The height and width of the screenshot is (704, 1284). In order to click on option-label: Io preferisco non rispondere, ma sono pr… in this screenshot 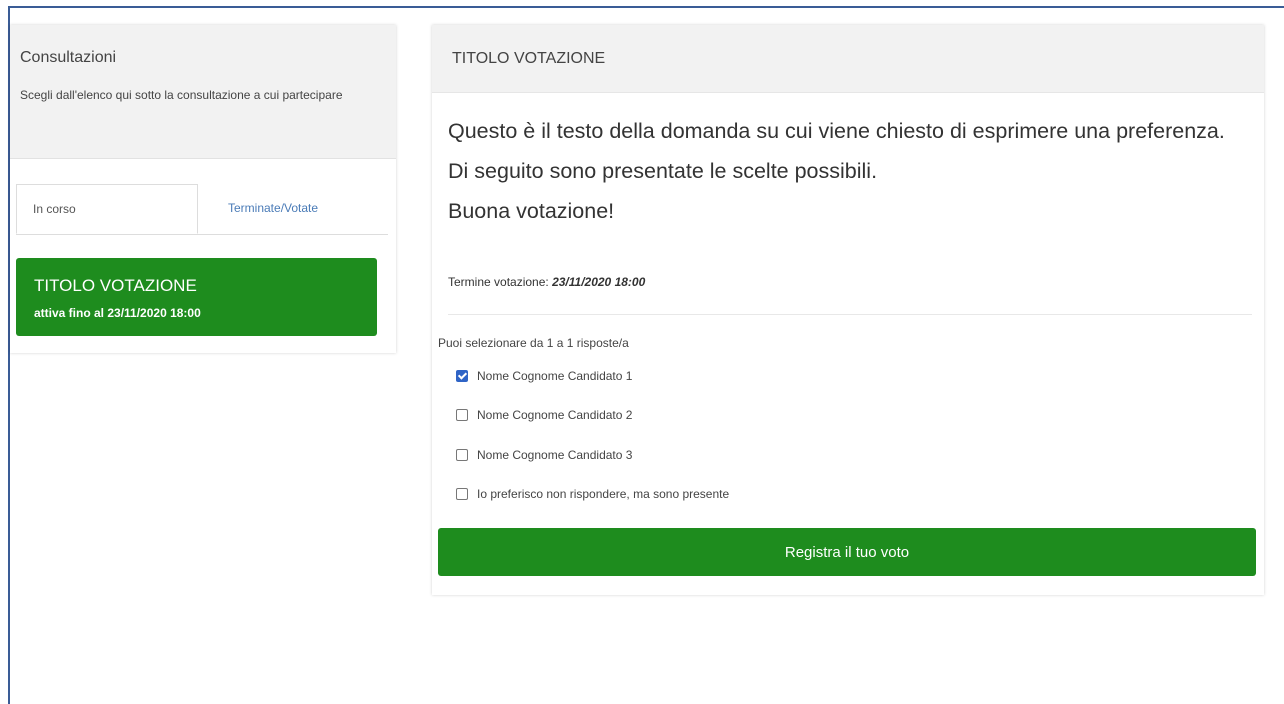, I will do `click(603, 494)`.